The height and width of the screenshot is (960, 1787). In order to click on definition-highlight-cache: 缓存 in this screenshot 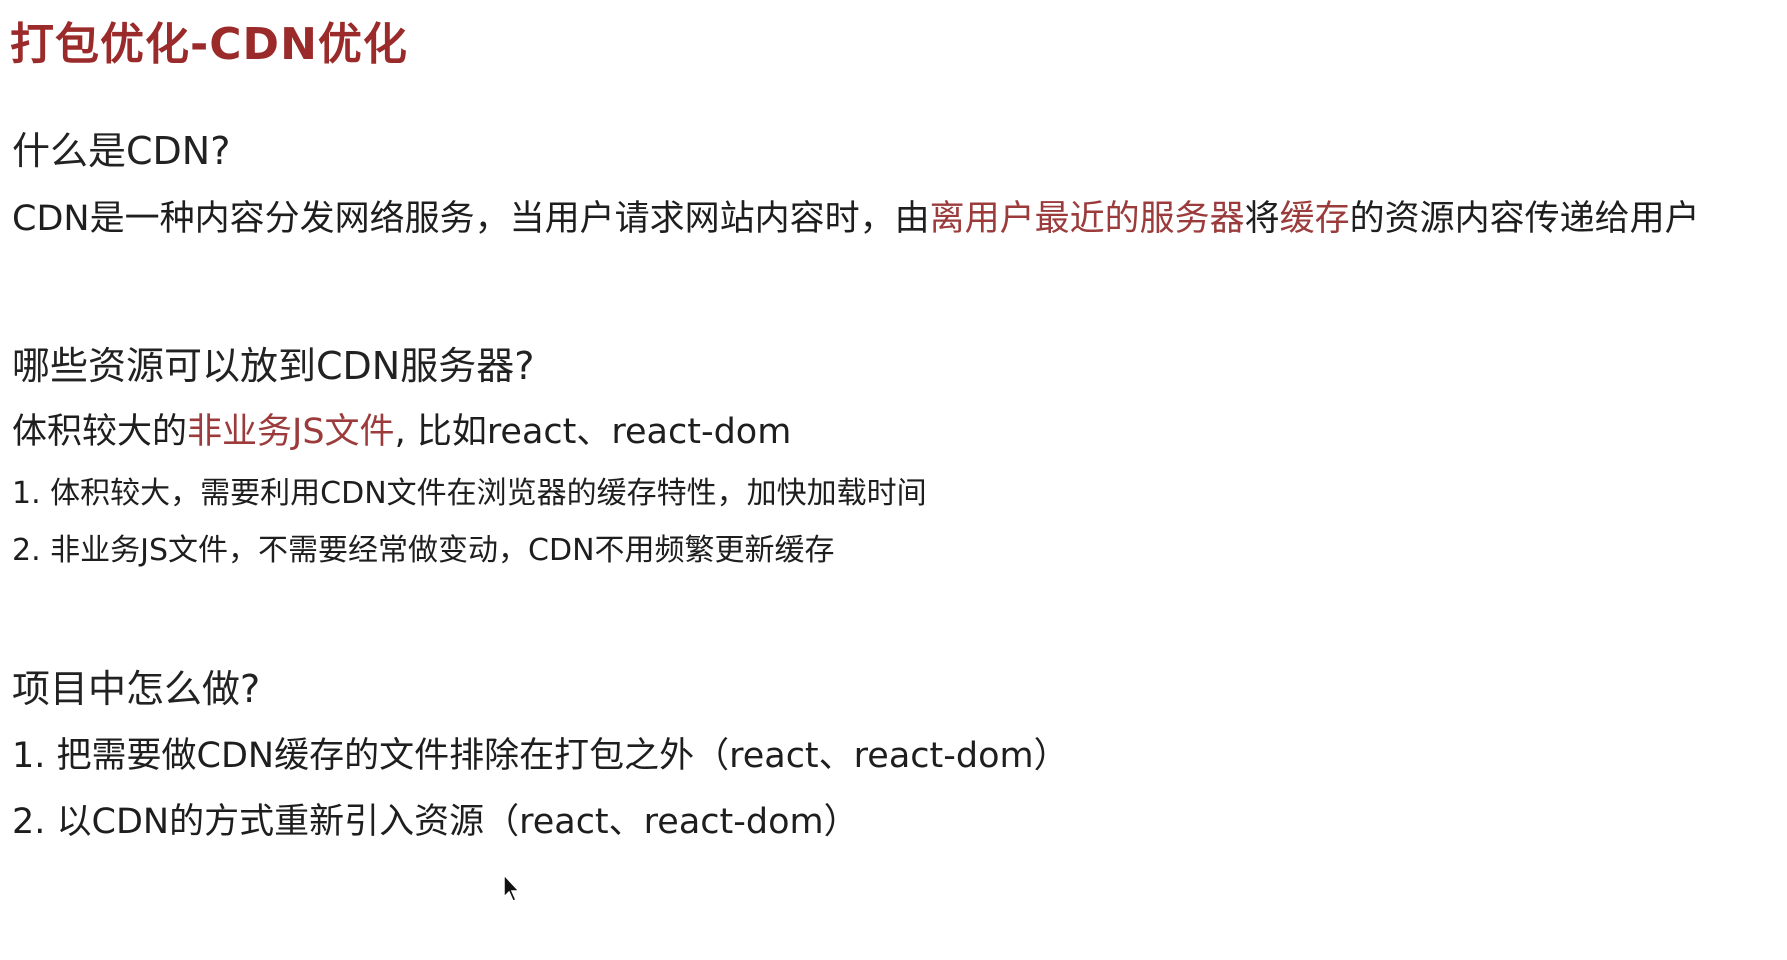, I will do `click(1314, 219)`.